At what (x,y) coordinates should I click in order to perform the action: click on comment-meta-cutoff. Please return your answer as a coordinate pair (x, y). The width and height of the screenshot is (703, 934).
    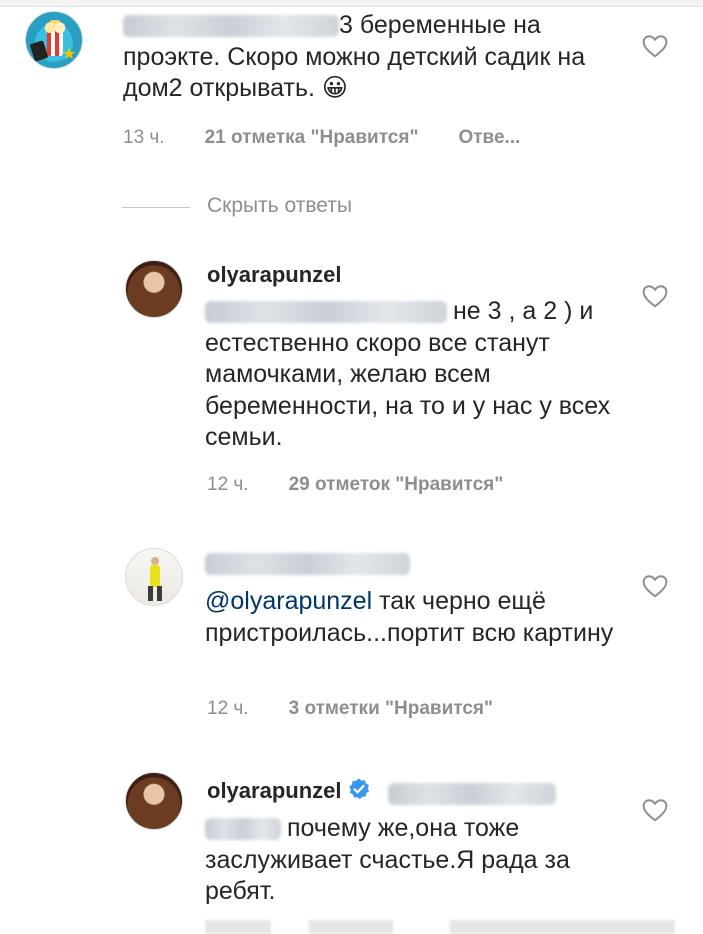
    Looking at the image, I should click on (440, 927).